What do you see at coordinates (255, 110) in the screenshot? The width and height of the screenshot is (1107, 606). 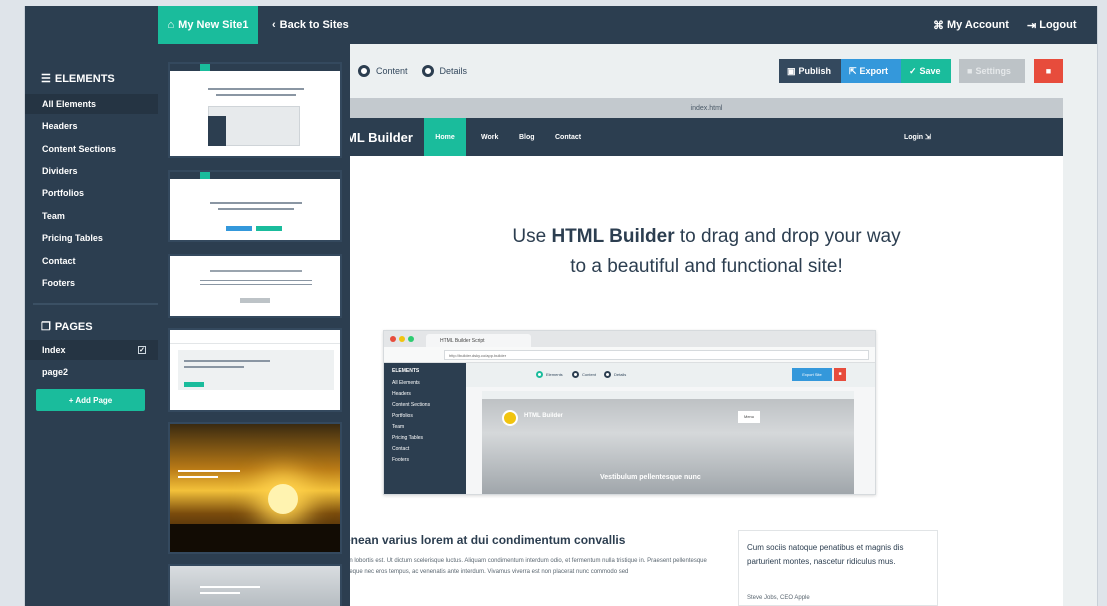 I see `thumbnail-header` at bounding box center [255, 110].